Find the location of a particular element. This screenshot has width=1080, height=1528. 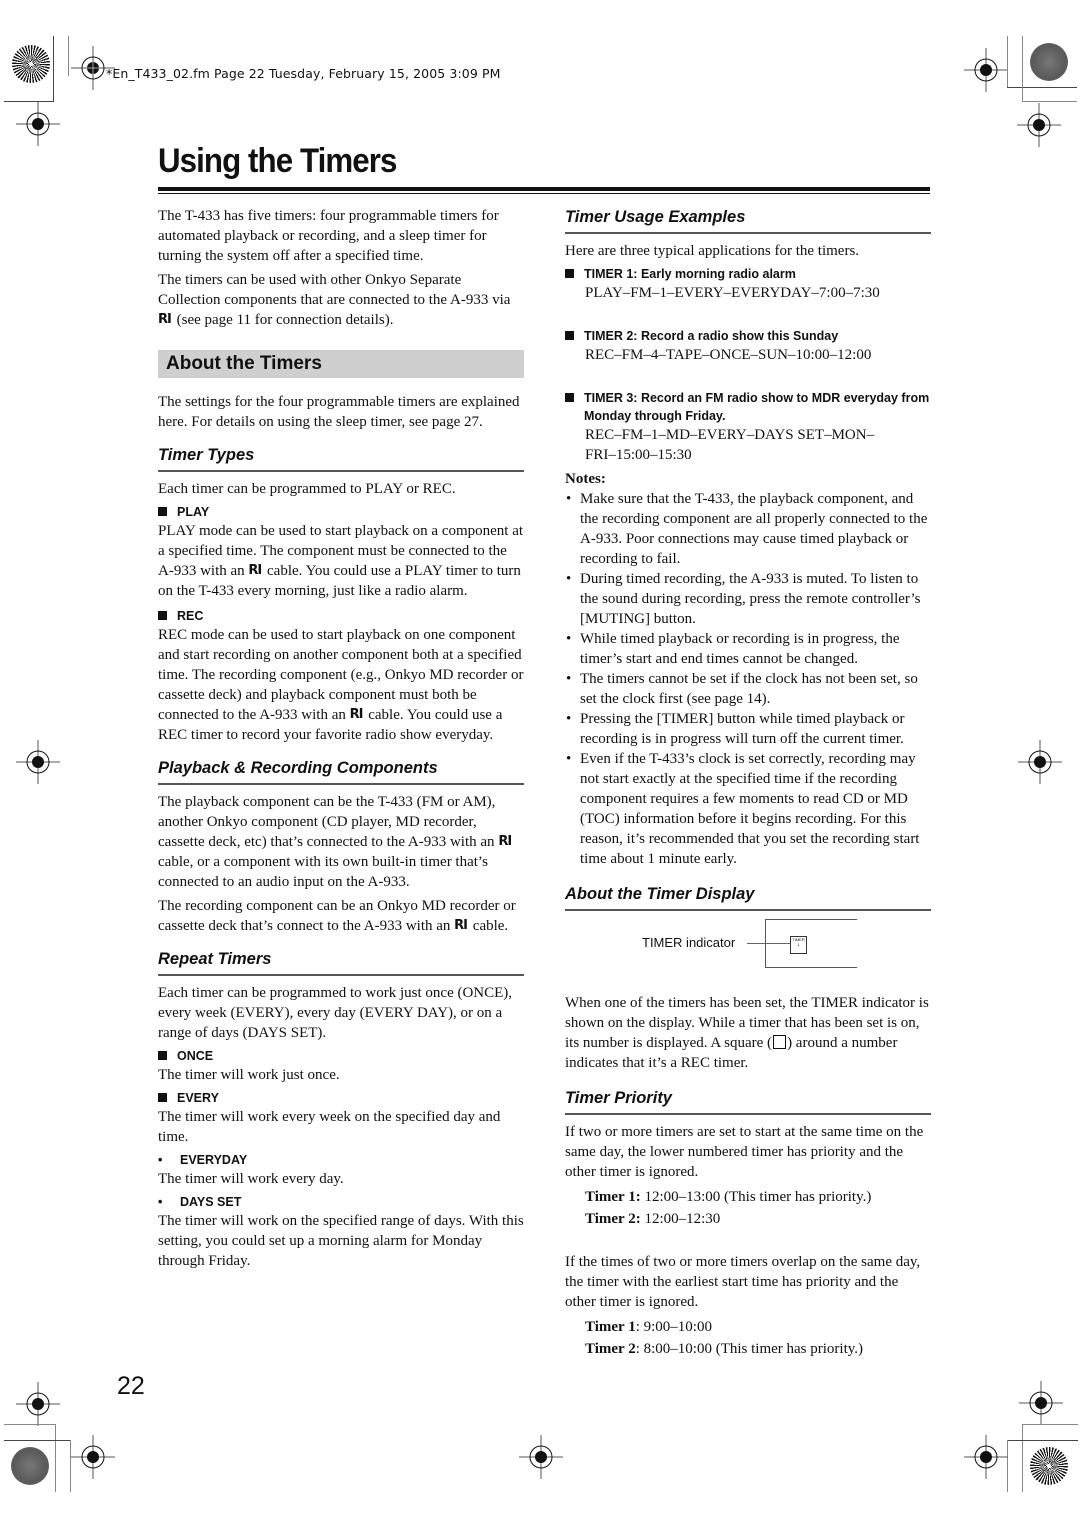

page-title: Using the Timers is located at coordinates (277, 161).